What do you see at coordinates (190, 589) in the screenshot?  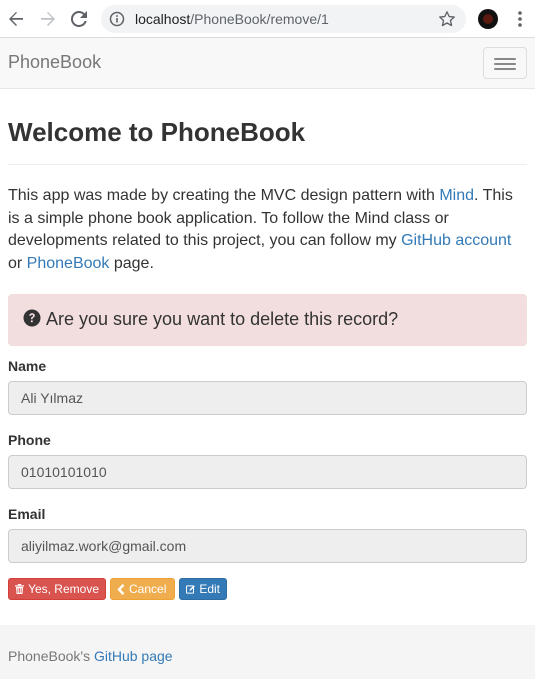 I see `edit-icon` at bounding box center [190, 589].